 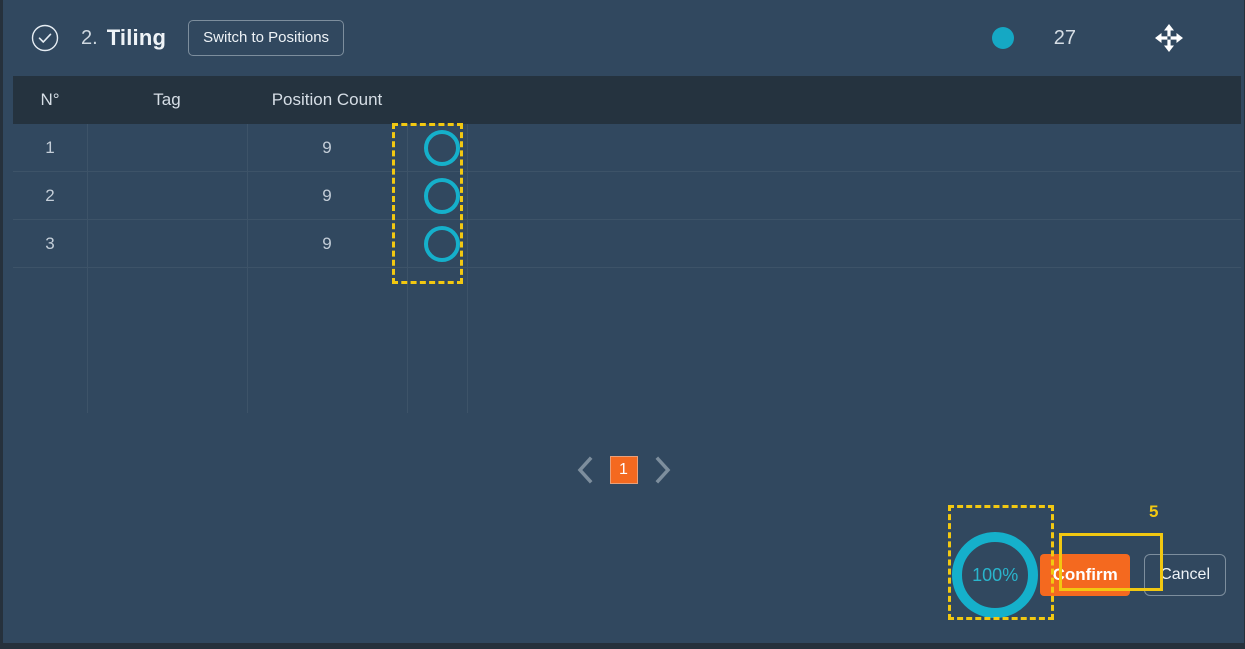 What do you see at coordinates (1002, 38) in the screenshot?
I see `status-dot-icon` at bounding box center [1002, 38].